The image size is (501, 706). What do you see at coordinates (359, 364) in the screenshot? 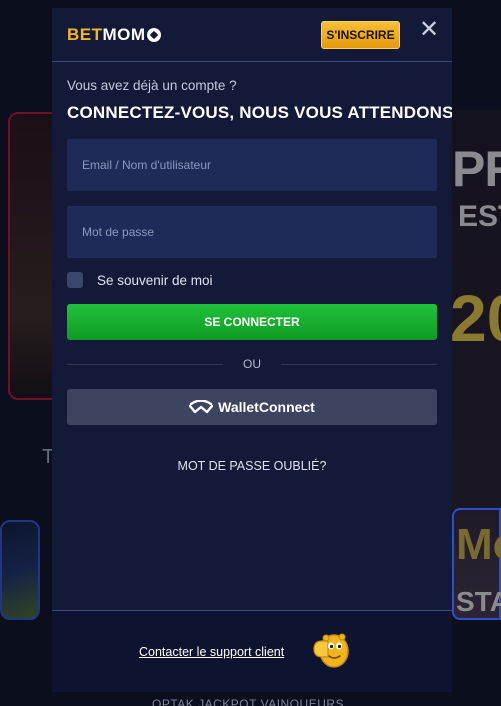
I see `divider-line-right` at bounding box center [359, 364].